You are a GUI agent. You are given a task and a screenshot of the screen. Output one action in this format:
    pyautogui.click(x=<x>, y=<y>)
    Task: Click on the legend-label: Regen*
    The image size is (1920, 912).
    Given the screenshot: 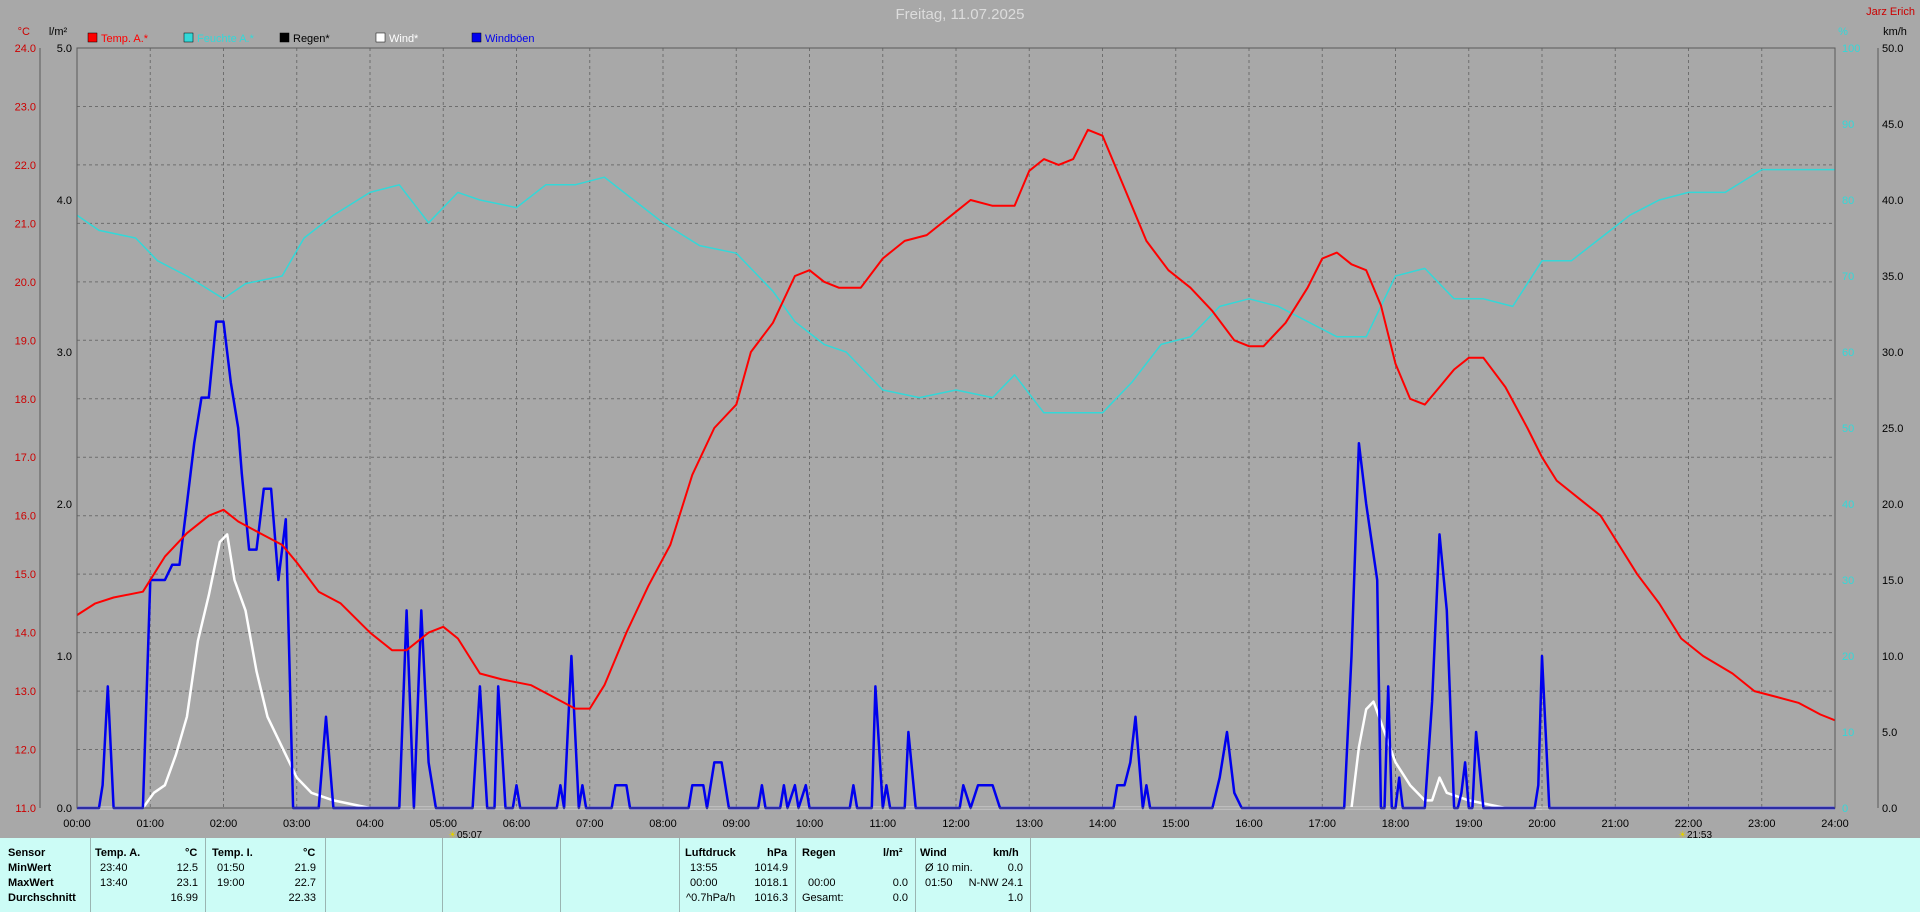 What is the action you would take?
    pyautogui.click(x=311, y=39)
    